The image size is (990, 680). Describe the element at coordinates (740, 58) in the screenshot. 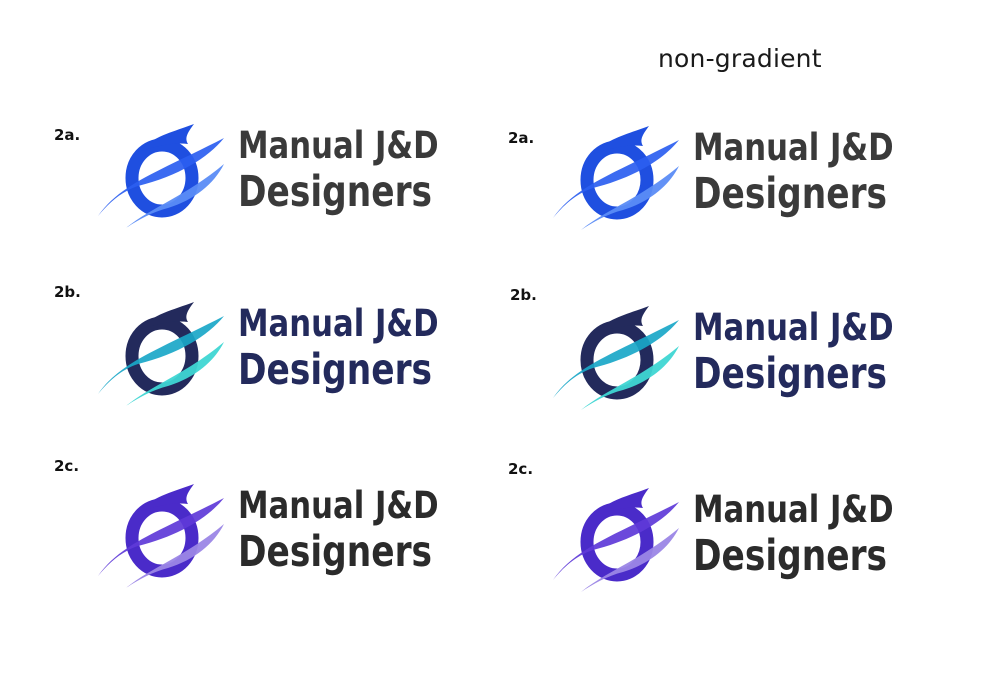

I see `non-gradient-heading: non-gradient` at that location.